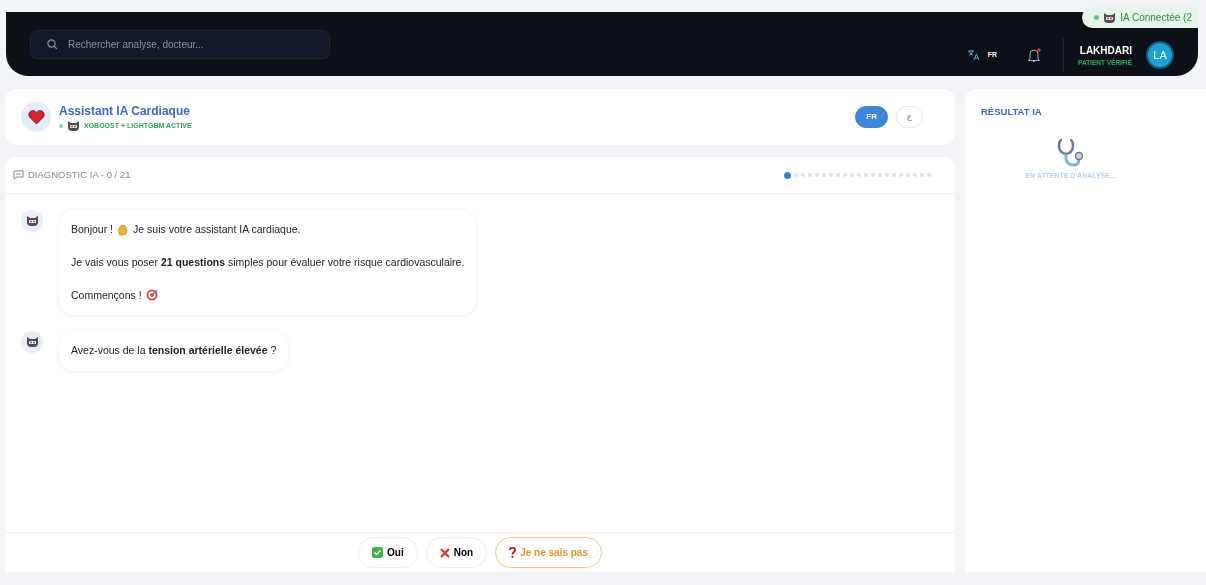 The height and width of the screenshot is (585, 1206). Describe the element at coordinates (1160, 55) in the screenshot. I see `user-avatar: LA` at that location.